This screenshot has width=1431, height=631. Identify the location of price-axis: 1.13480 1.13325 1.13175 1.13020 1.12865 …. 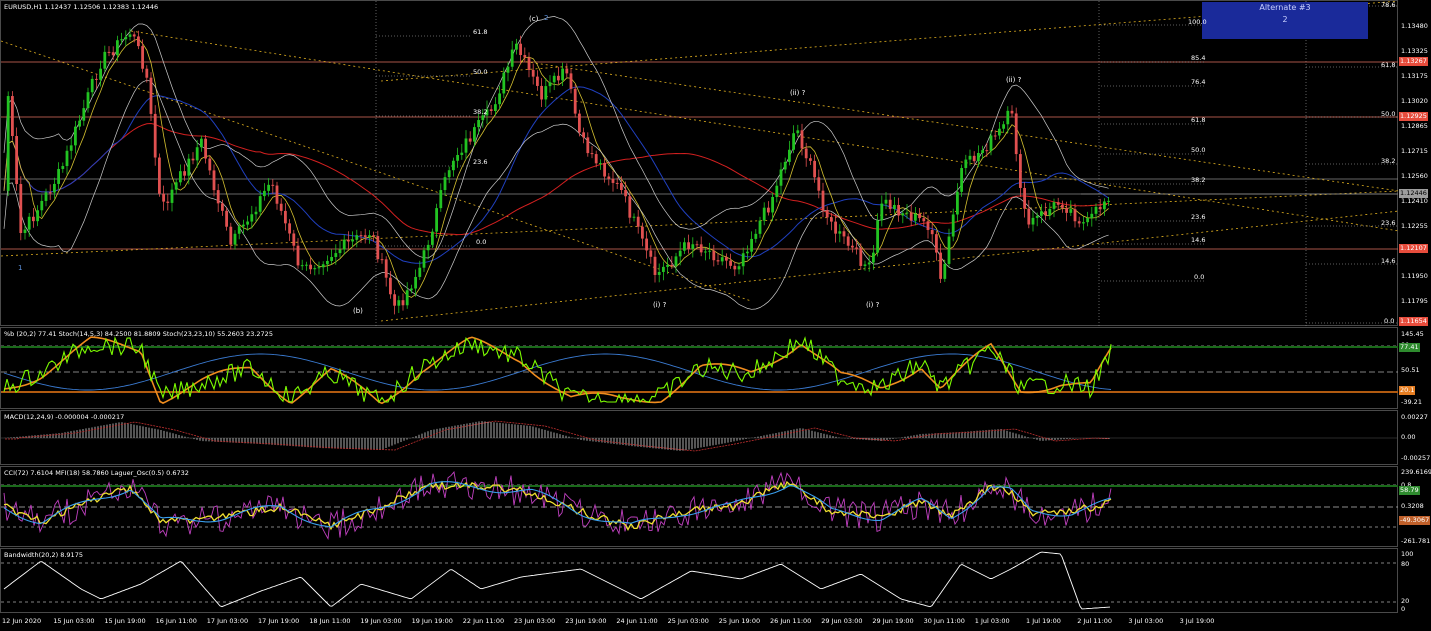
(1414, 163).